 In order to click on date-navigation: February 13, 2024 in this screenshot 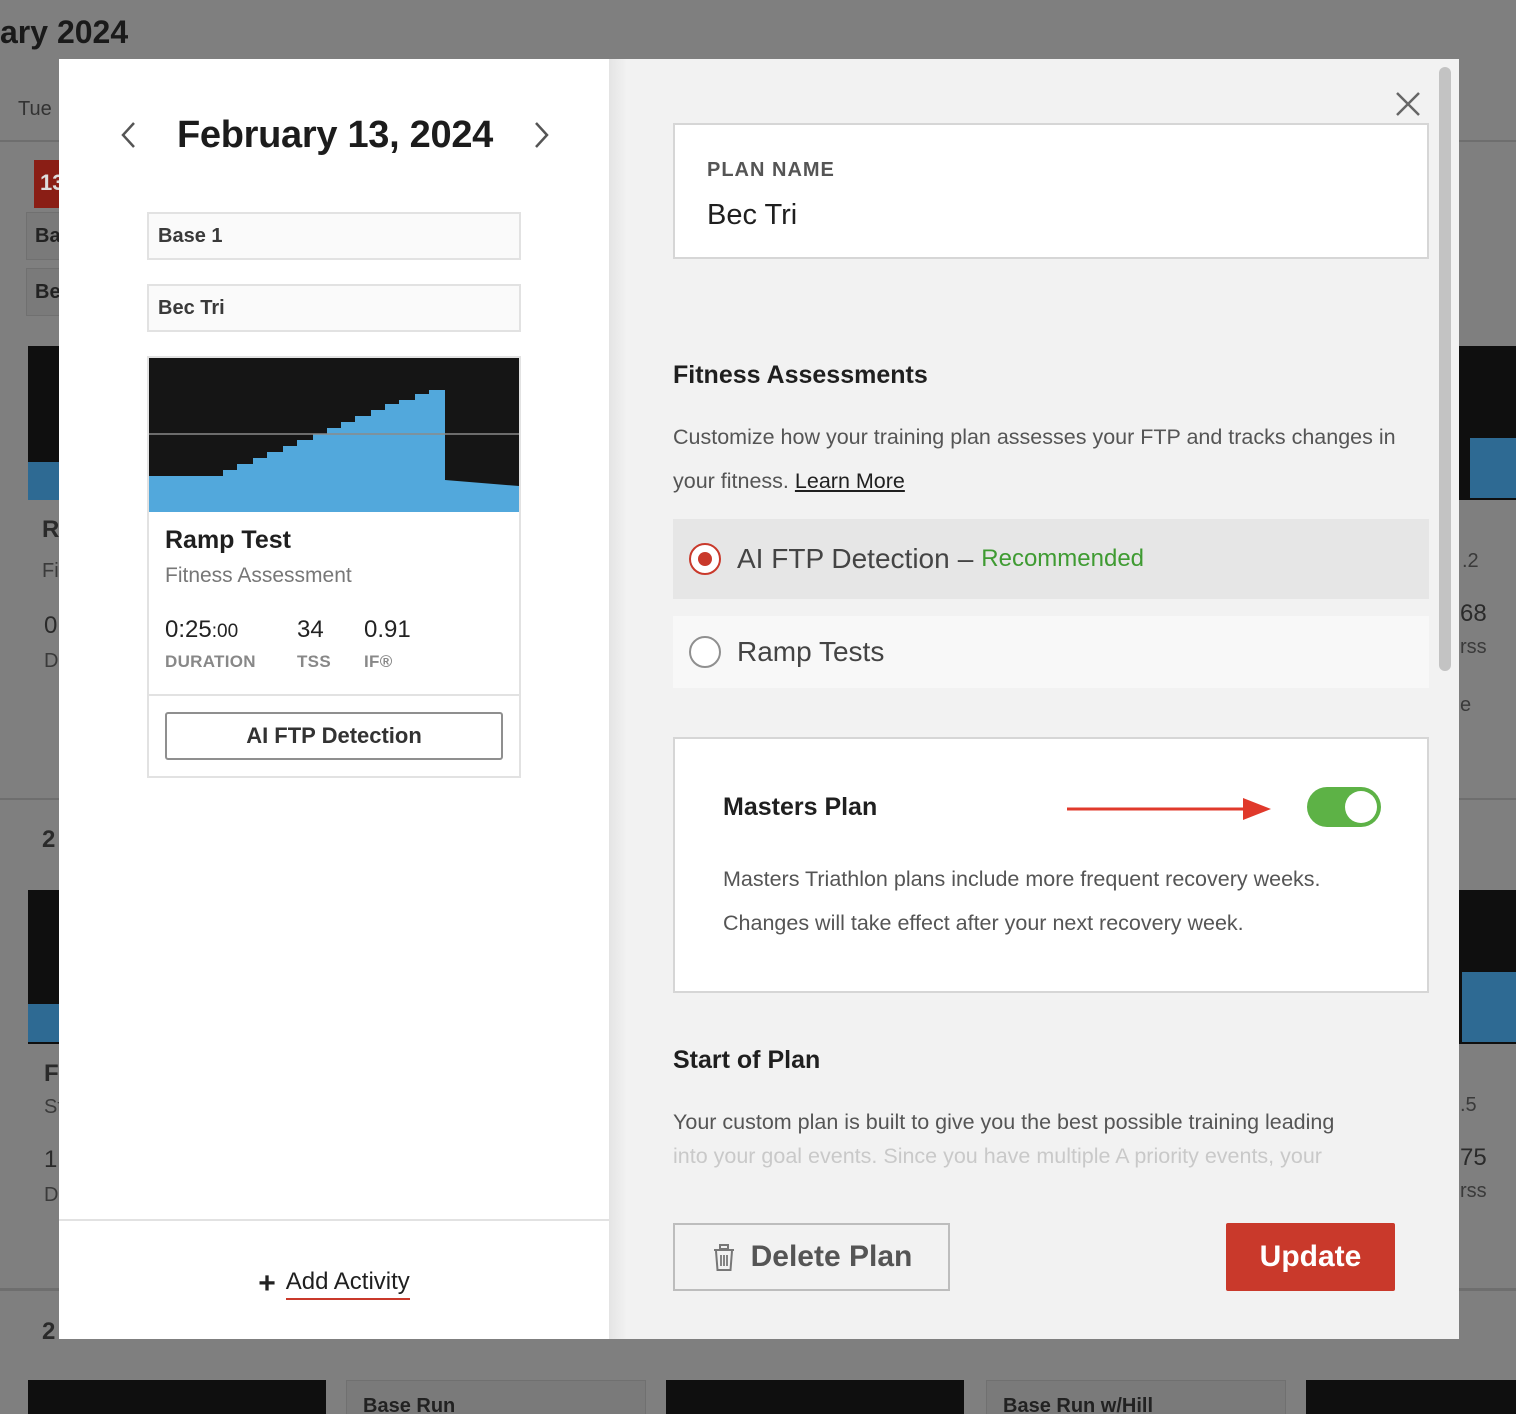, I will do `click(335, 135)`.